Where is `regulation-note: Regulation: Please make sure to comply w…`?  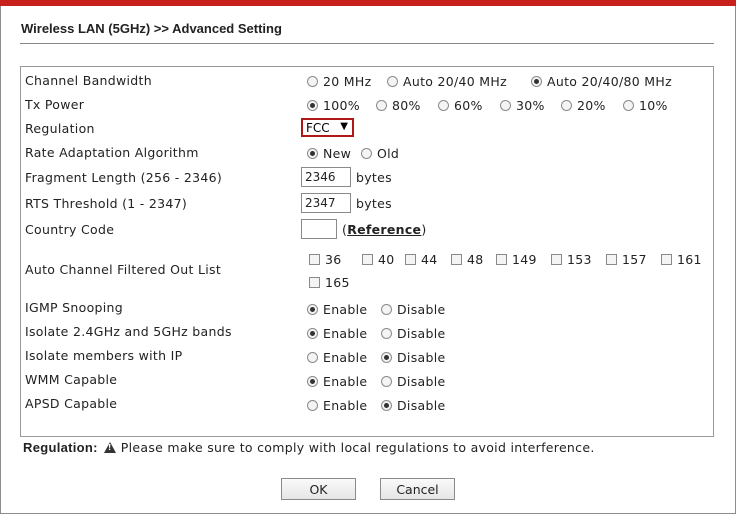 regulation-note: Regulation: Please make sure to comply w… is located at coordinates (309, 447).